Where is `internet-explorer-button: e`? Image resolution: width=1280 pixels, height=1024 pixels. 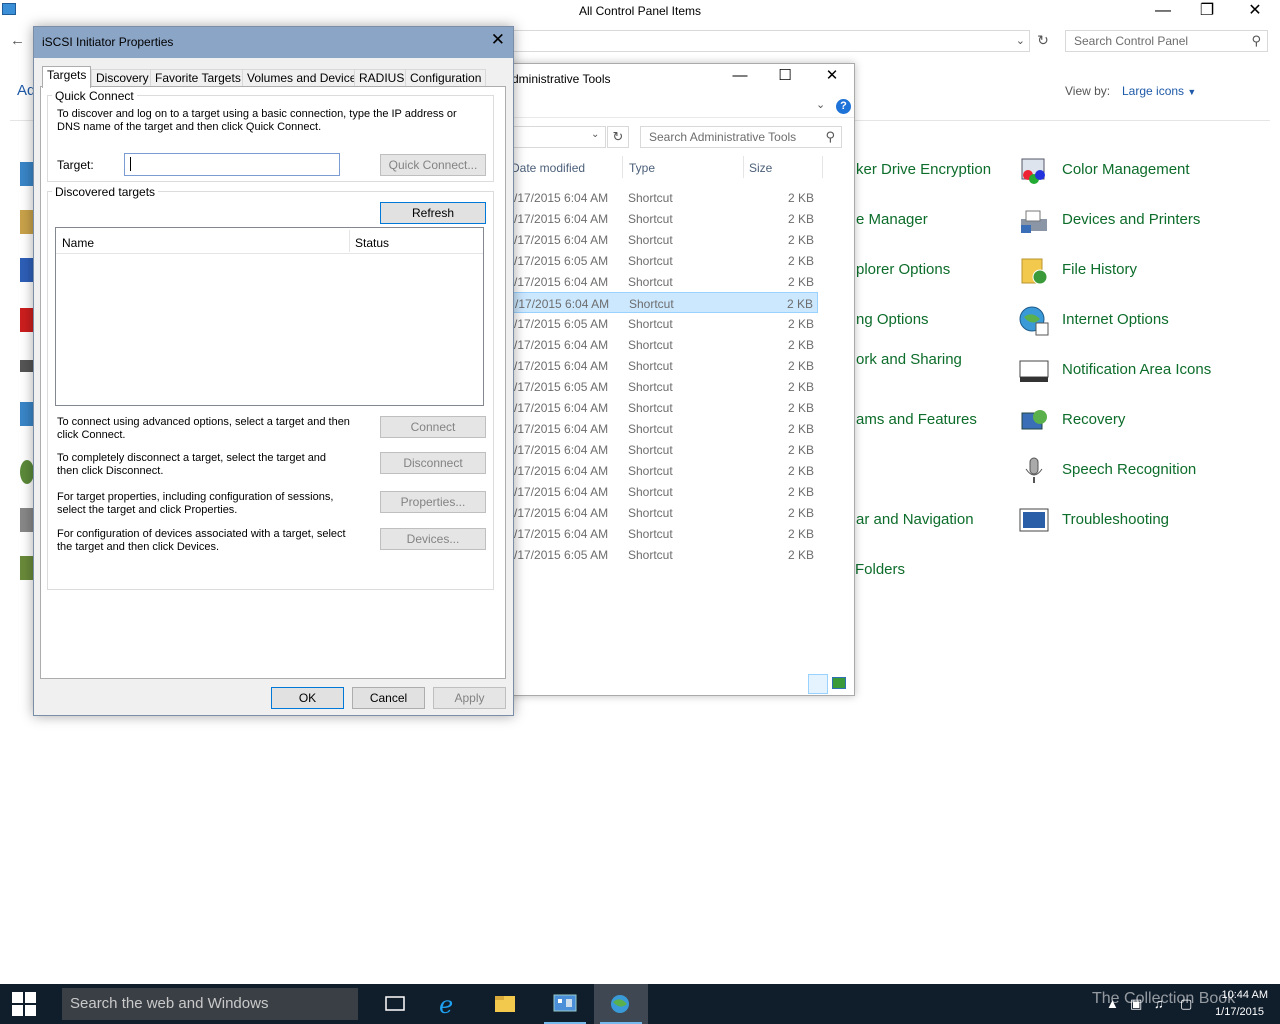
internet-explorer-button: e is located at coordinates (449, 1004).